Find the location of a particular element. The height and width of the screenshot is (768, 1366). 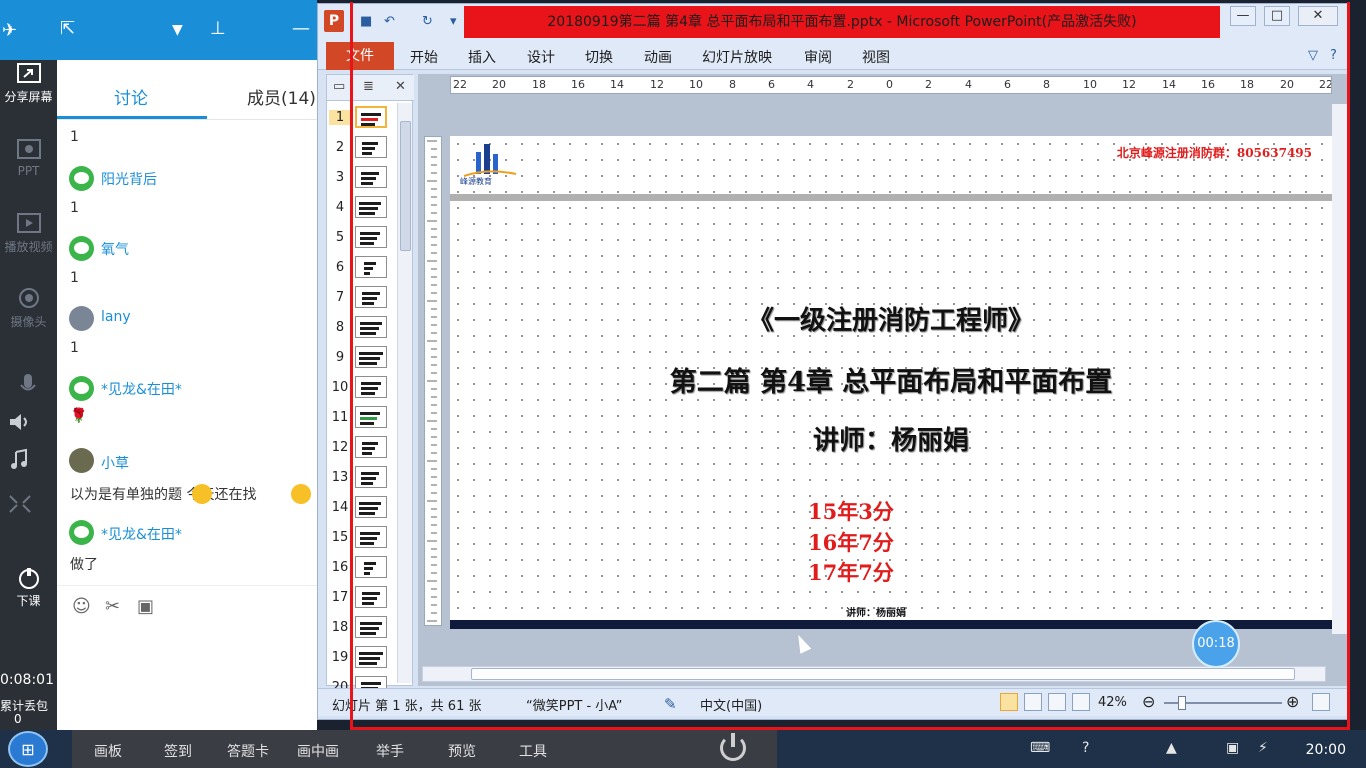

close-pane-icon: ✕ is located at coordinates (400, 86).